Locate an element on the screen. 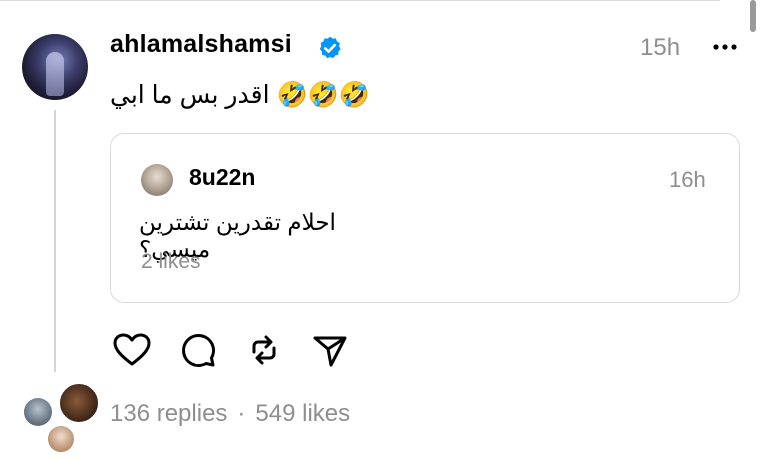  top-divider is located at coordinates (360, 0).